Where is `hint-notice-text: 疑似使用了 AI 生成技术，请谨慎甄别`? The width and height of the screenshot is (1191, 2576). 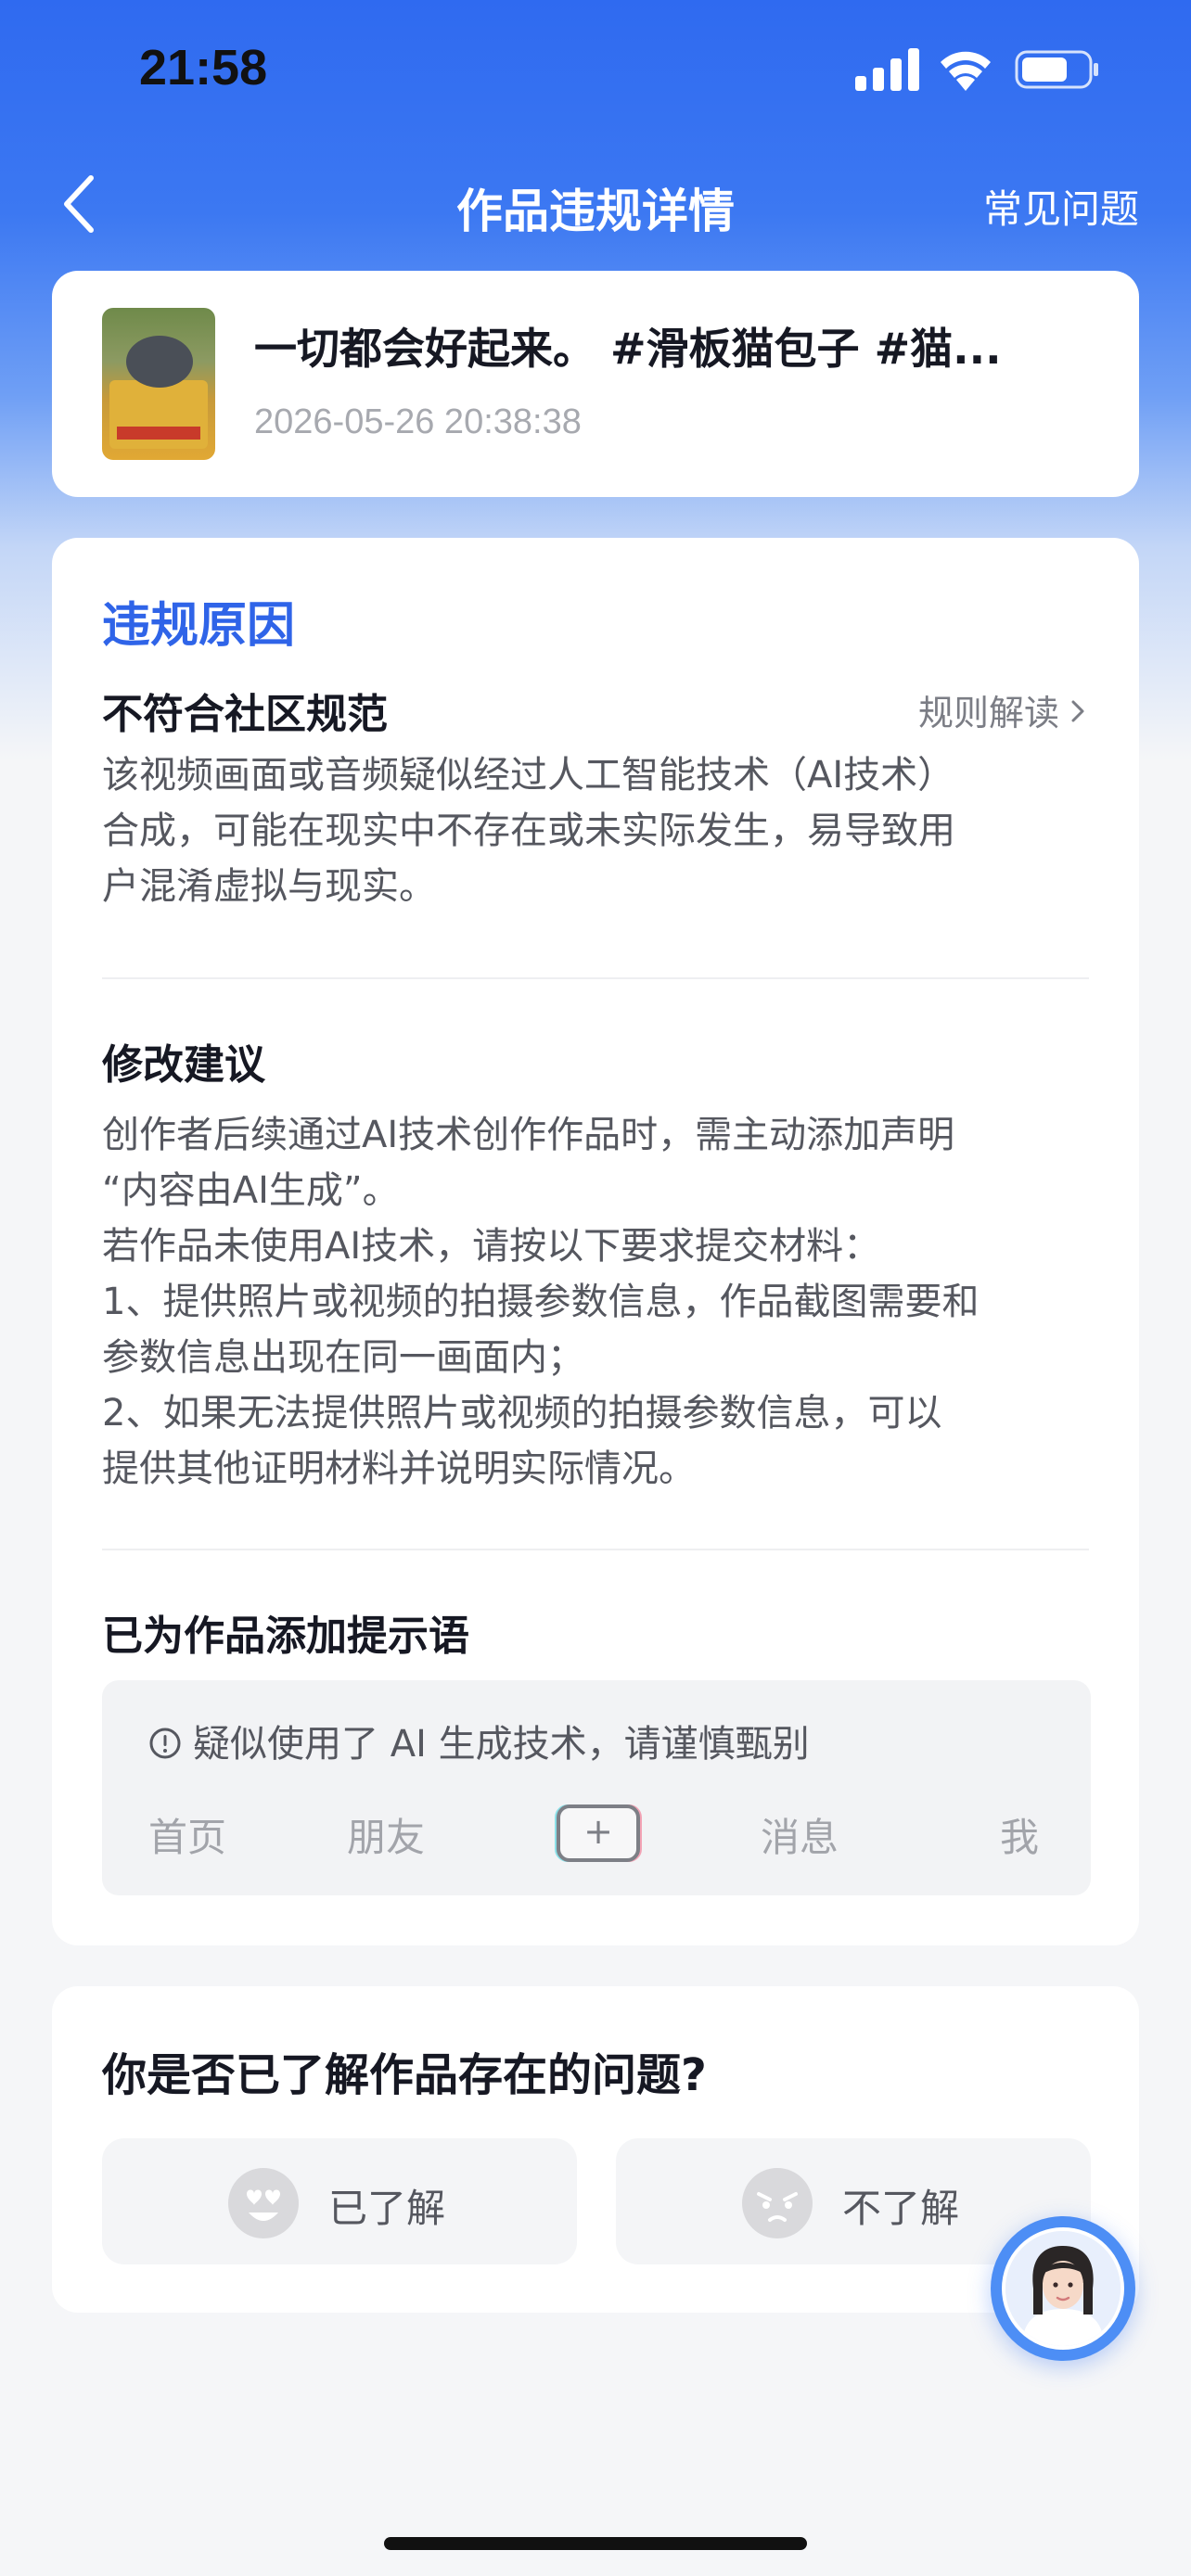
hint-notice-text: 疑似使用了 AI 生成技术，请谨慎甄别 is located at coordinates (501, 1745).